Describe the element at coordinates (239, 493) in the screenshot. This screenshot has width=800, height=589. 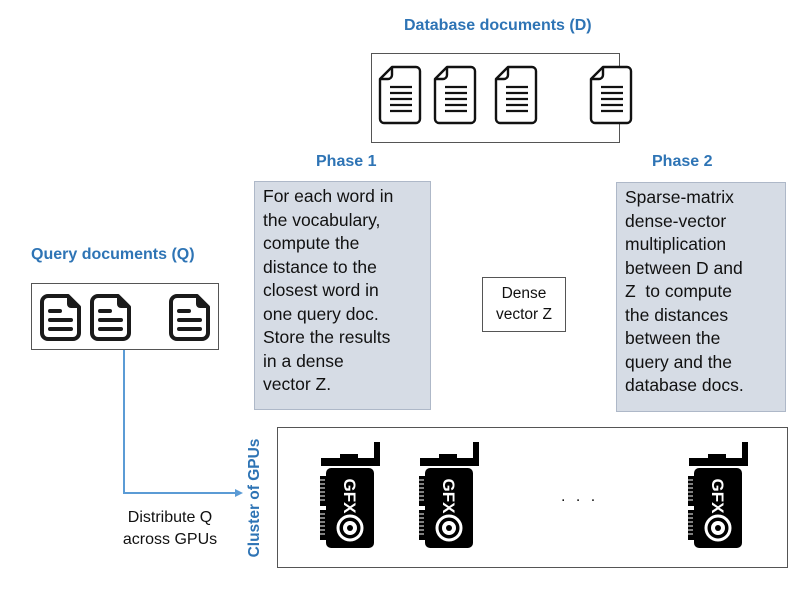
I see `arrow-head-icon` at that location.